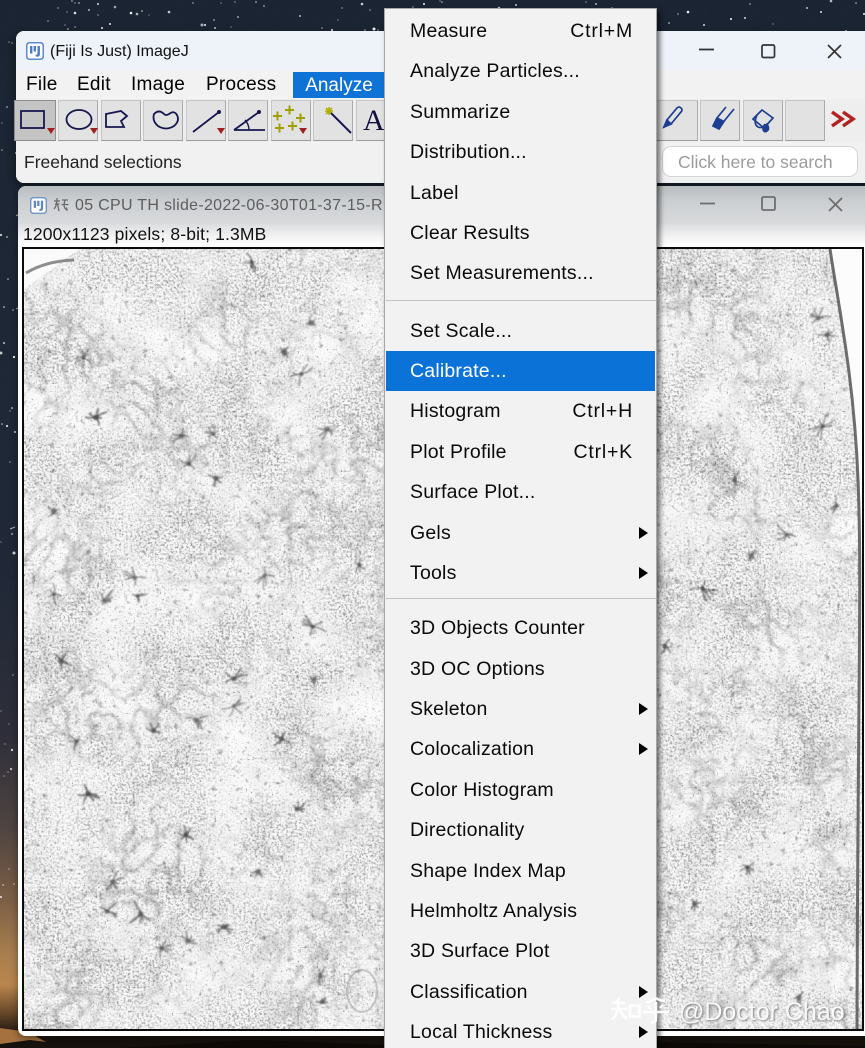 The height and width of the screenshot is (1048, 865). I want to click on svg-text: A, so click(374, 120).